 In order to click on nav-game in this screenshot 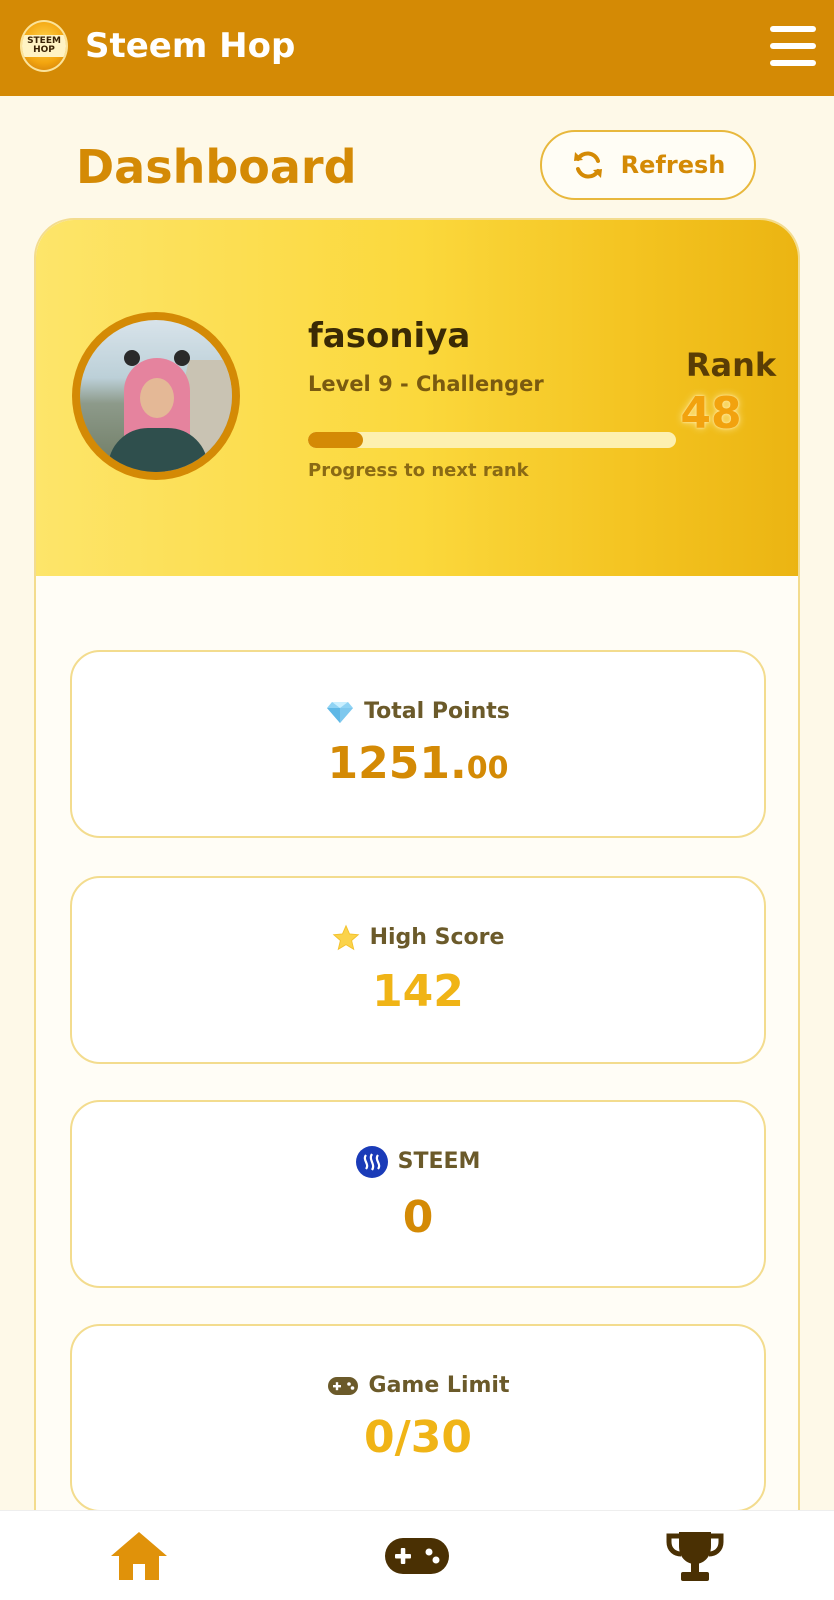, I will do `click(417, 1556)`.